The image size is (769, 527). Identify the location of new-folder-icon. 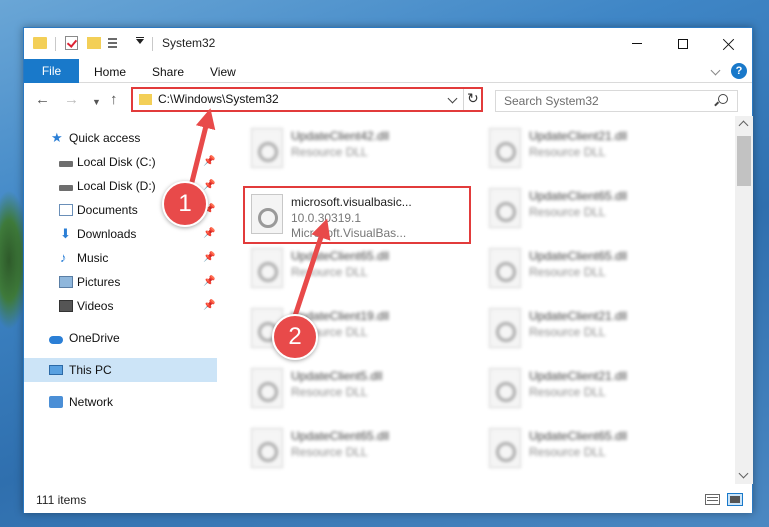
(94, 43).